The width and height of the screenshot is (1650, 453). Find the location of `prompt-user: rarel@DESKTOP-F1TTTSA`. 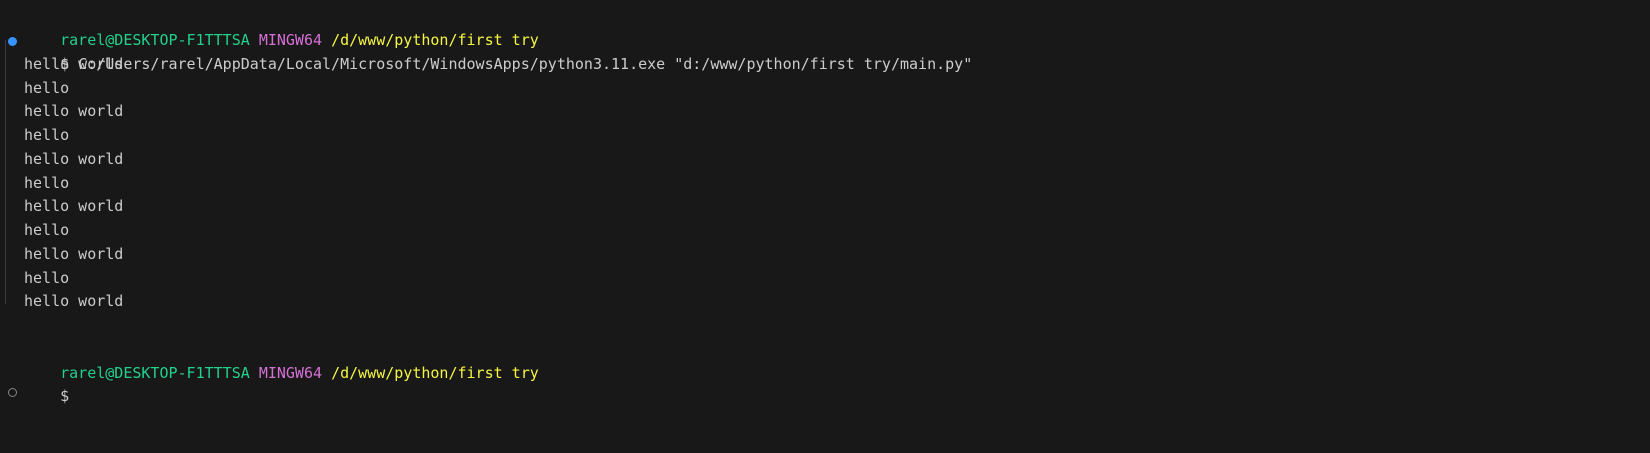

prompt-user: rarel@DESKTOP-F1TTTSA is located at coordinates (155, 373).